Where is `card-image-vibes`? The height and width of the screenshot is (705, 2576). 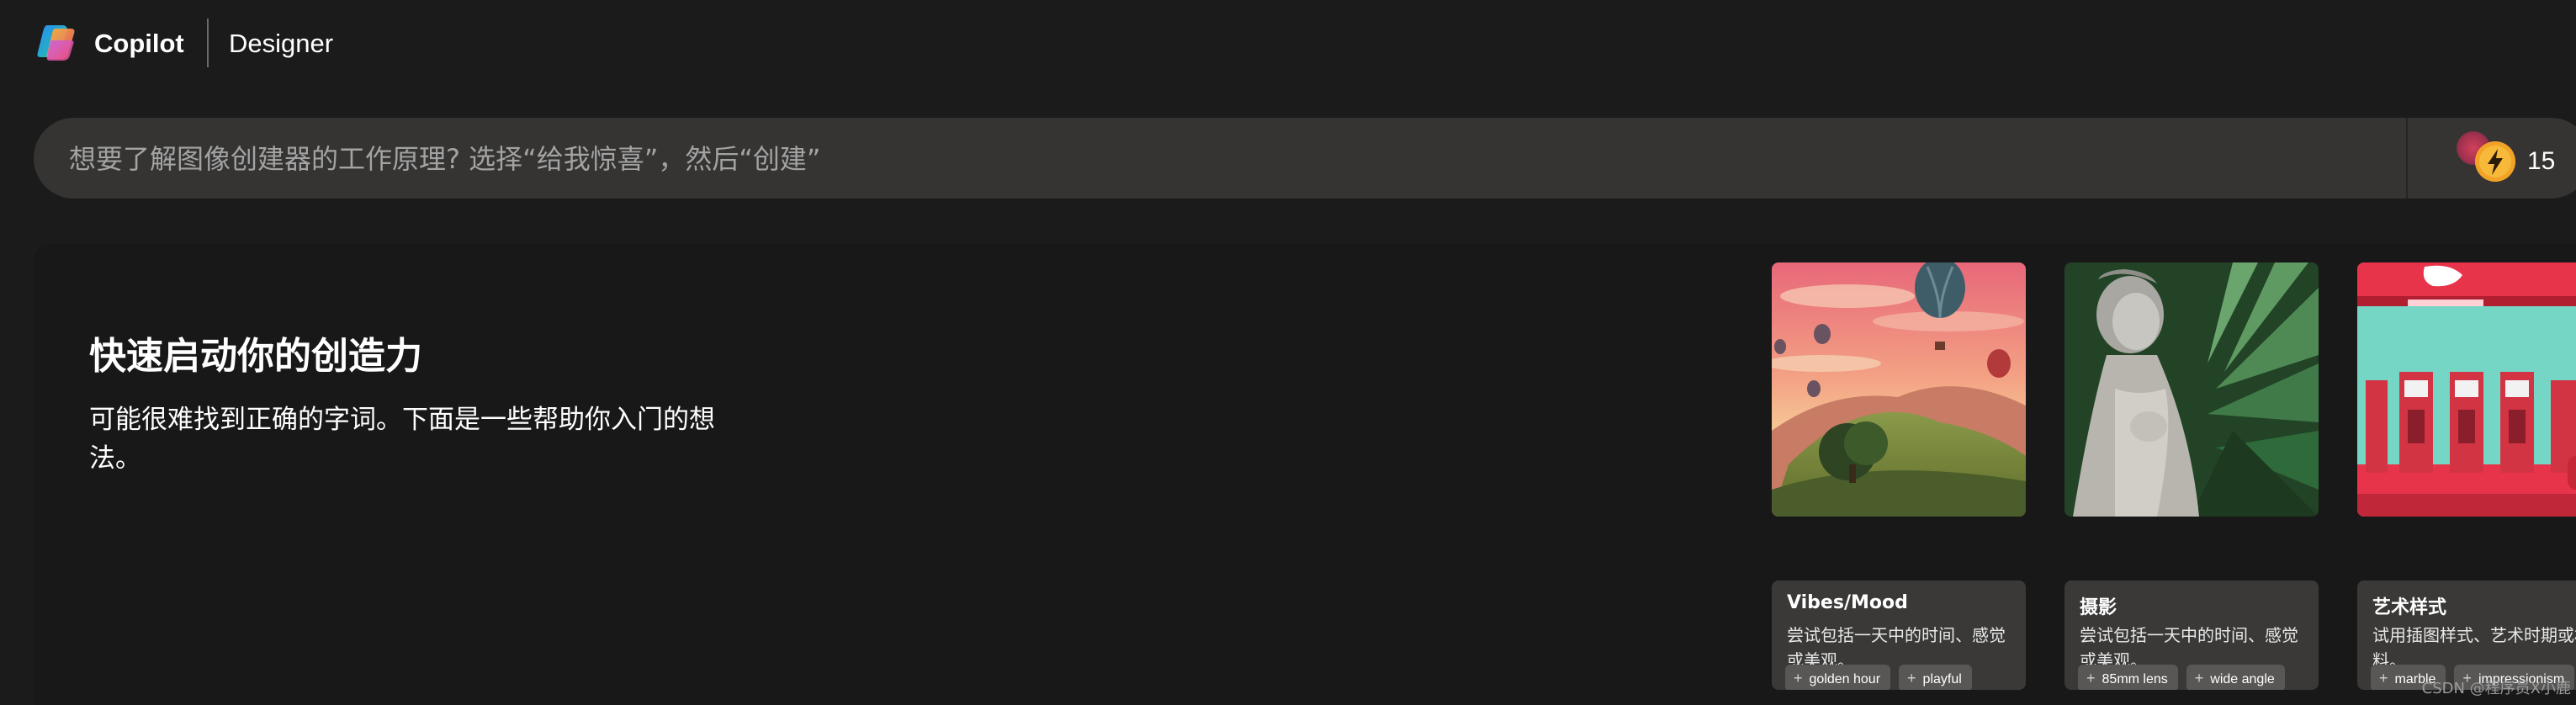
card-image-vibes is located at coordinates (1899, 389).